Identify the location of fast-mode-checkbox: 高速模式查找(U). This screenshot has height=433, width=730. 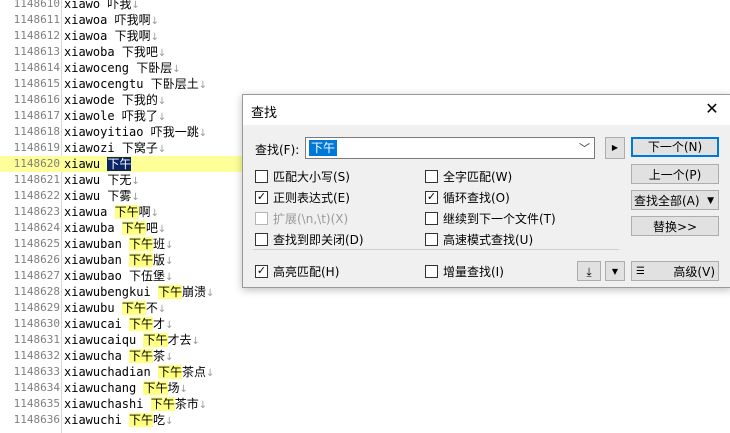
(479, 239).